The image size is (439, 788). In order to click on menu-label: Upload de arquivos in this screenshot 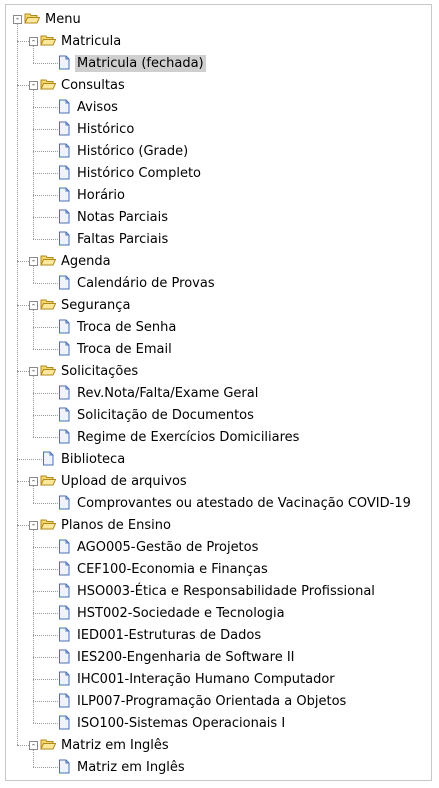, I will do `click(124, 481)`.